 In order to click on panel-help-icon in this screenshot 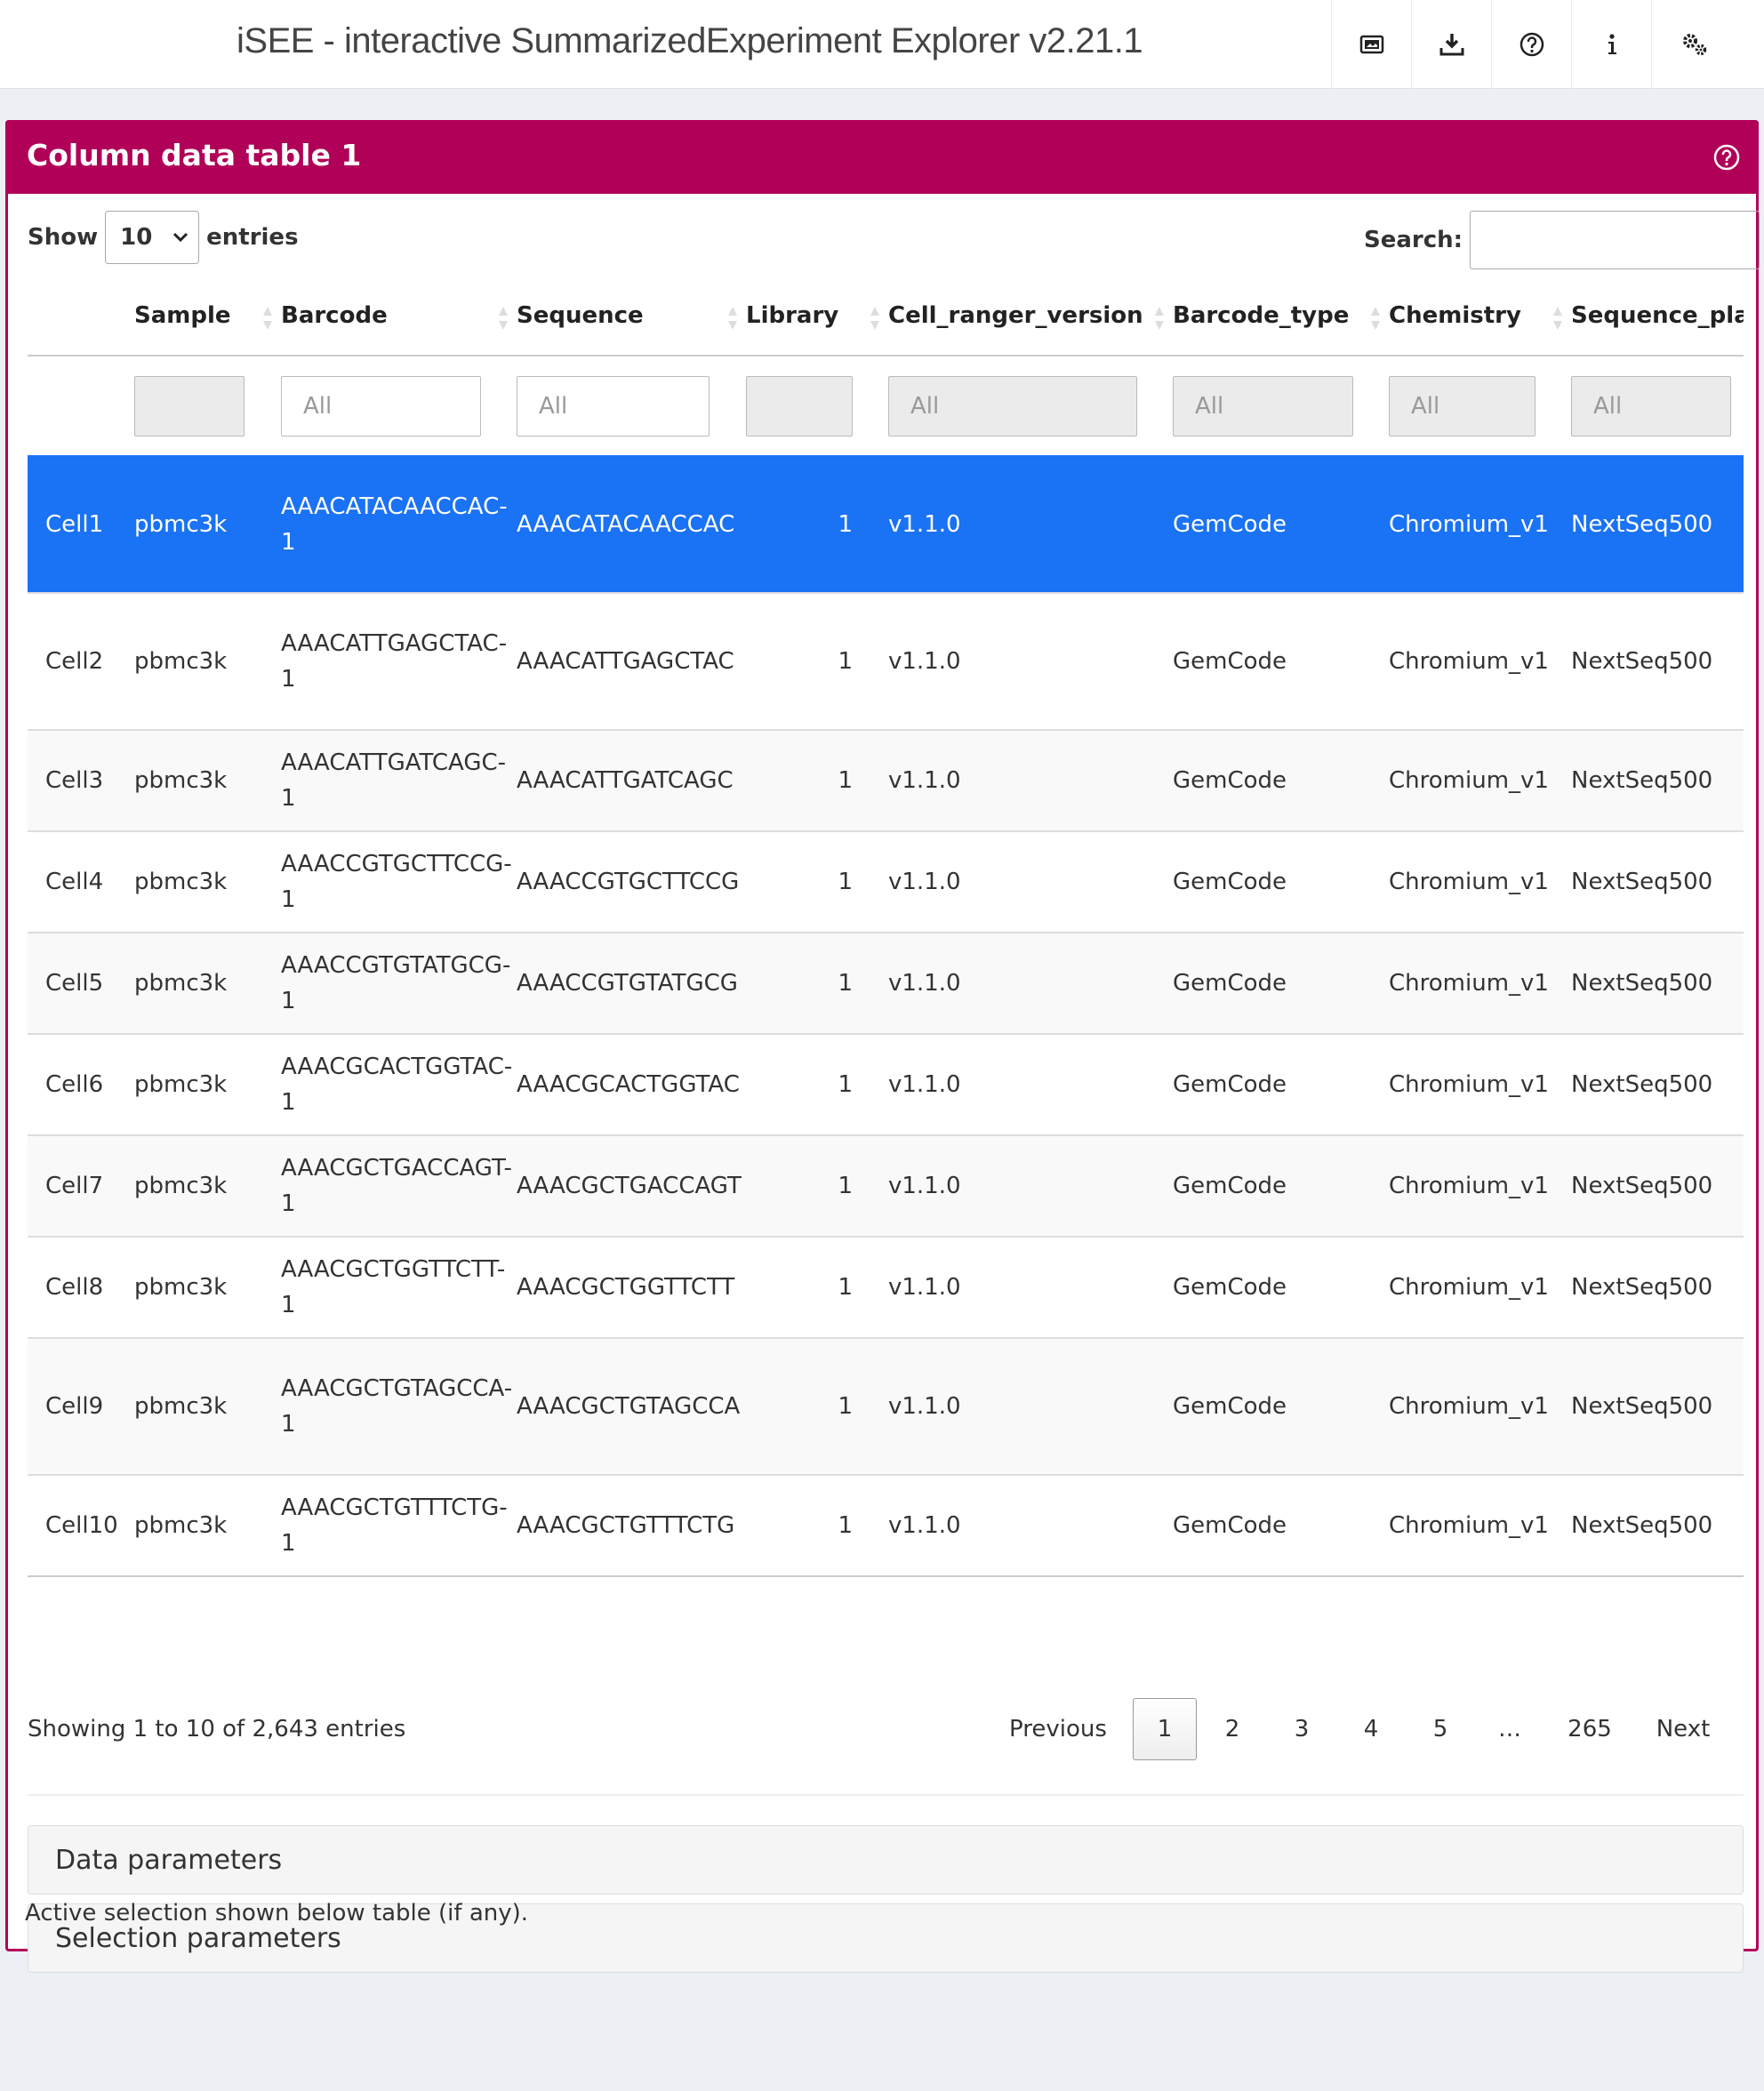, I will do `click(1727, 157)`.